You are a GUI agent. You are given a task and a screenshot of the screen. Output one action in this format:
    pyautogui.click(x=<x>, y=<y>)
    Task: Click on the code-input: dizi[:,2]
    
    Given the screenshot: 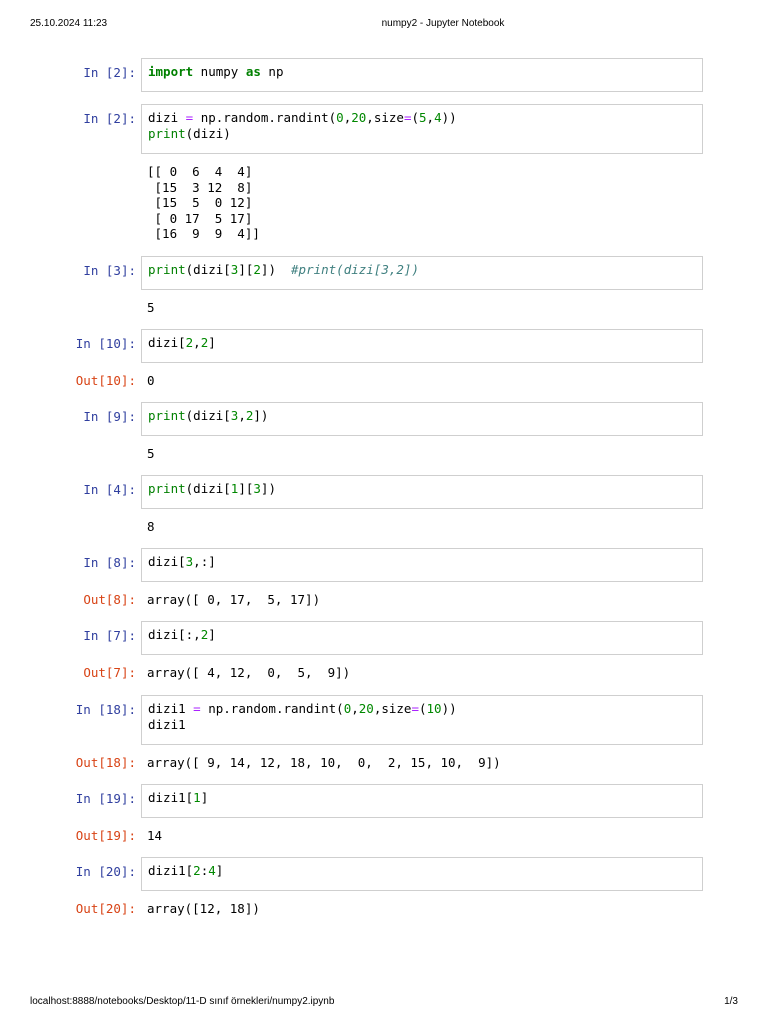 What is the action you would take?
    pyautogui.click(x=422, y=638)
    